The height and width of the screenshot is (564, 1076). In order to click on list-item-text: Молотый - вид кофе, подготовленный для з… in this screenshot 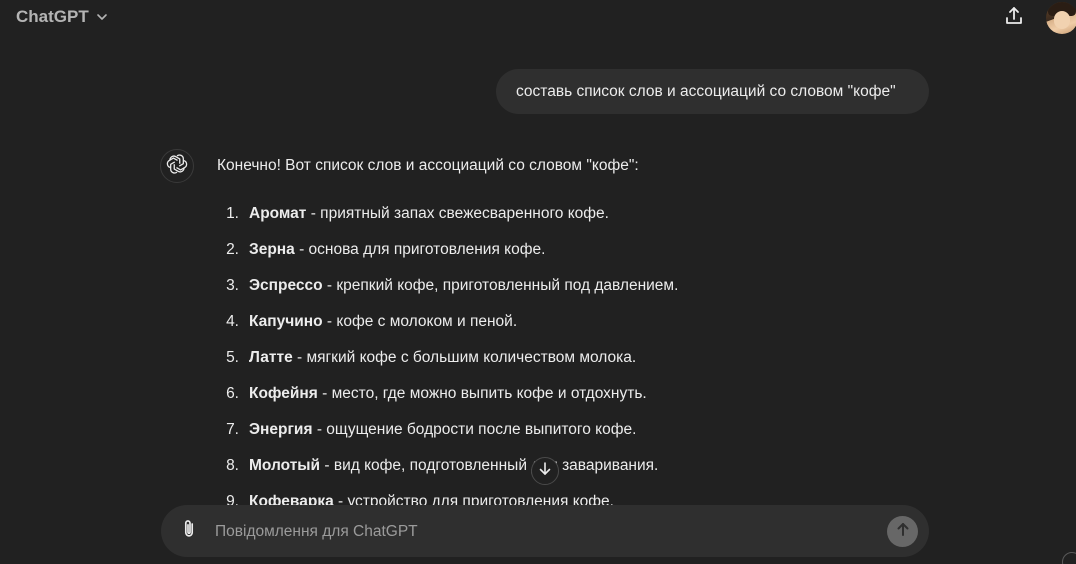, I will do `click(453, 466)`.